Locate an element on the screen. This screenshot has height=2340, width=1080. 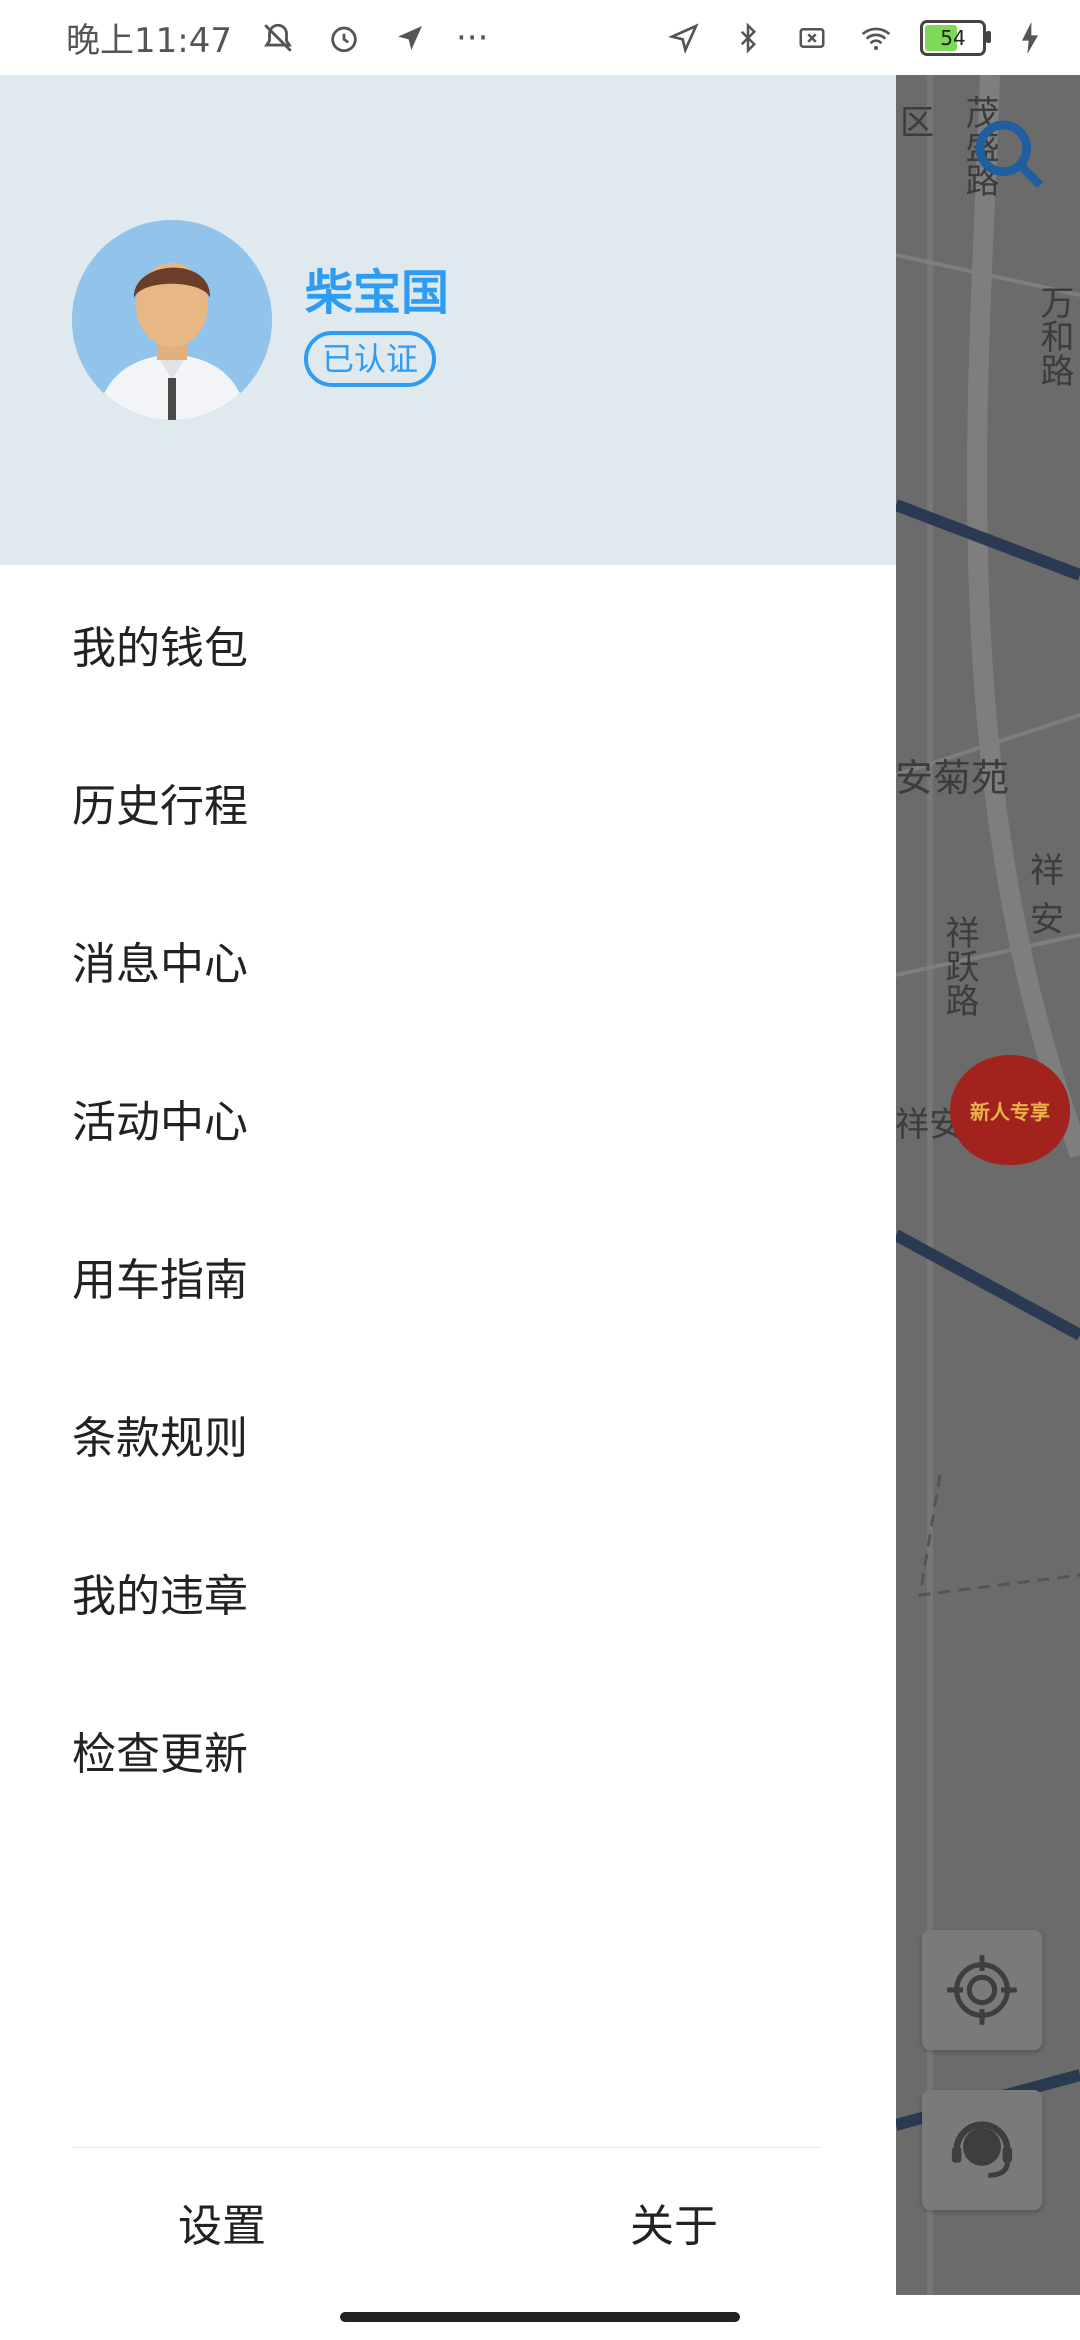
menu-item-usage-guide: 用车指南 is located at coordinates (448, 1276).